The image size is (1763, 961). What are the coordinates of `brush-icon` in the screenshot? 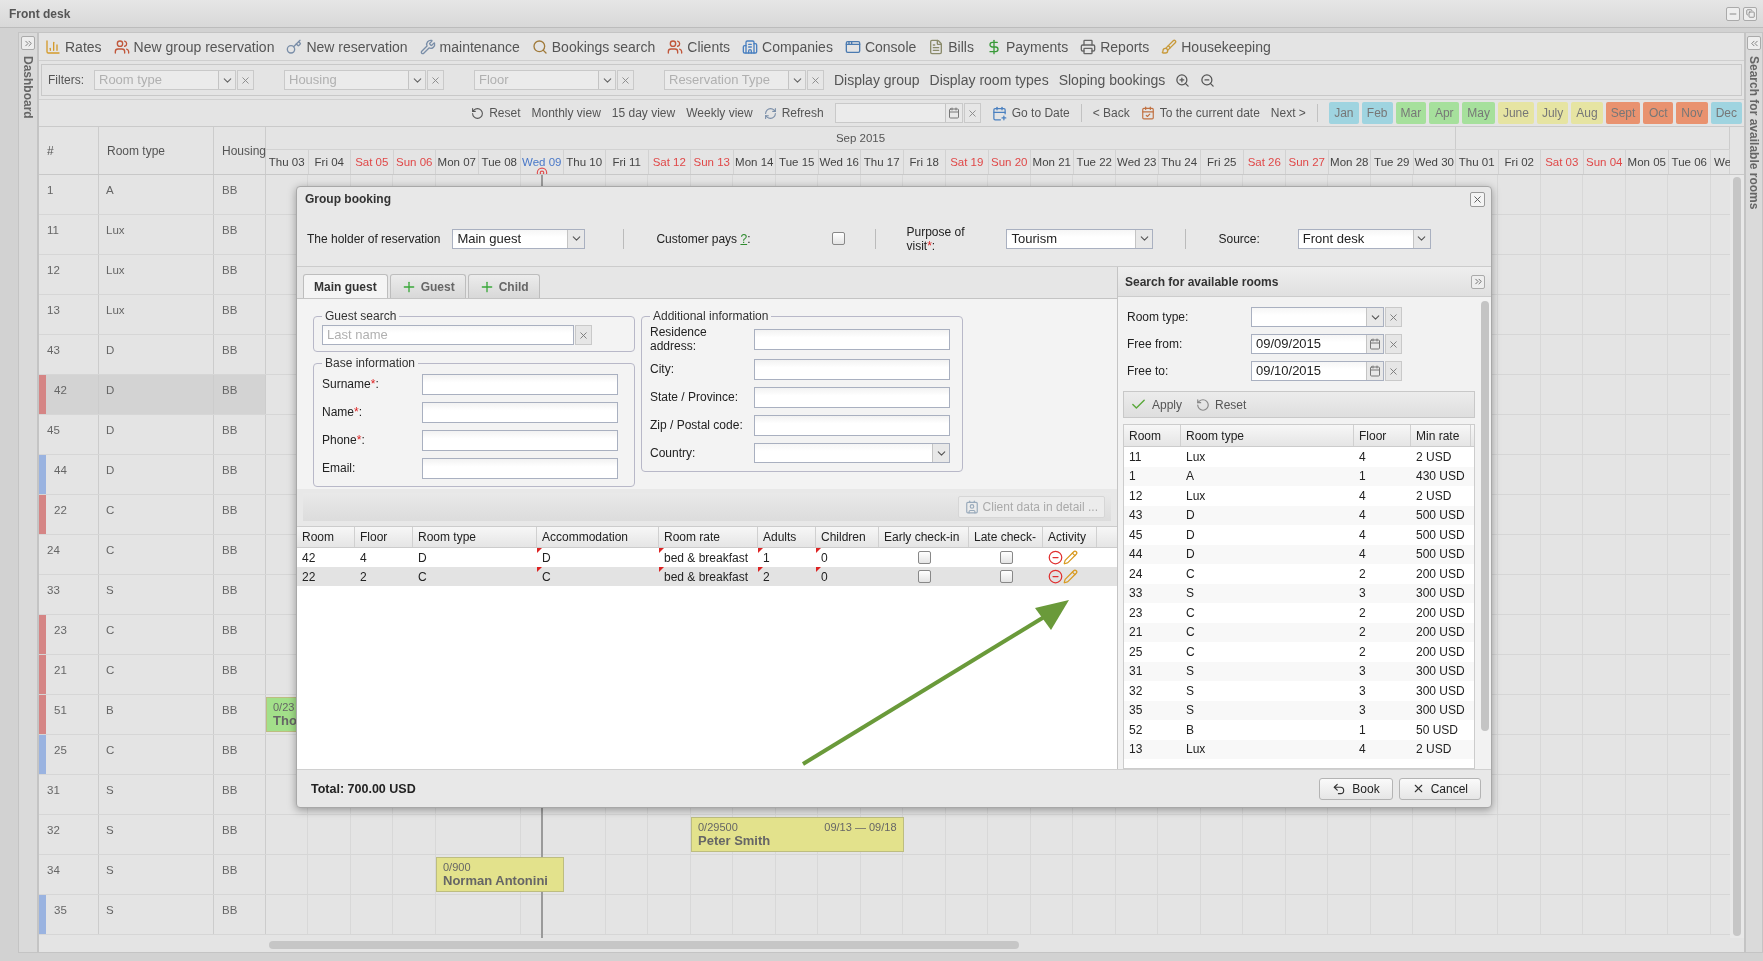 It's located at (1169, 46).